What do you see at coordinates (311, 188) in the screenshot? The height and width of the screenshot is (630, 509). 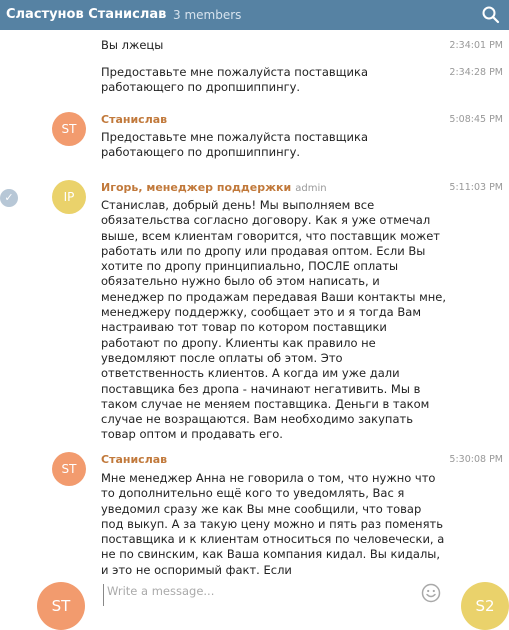 I see `admin-badge: admin` at bounding box center [311, 188].